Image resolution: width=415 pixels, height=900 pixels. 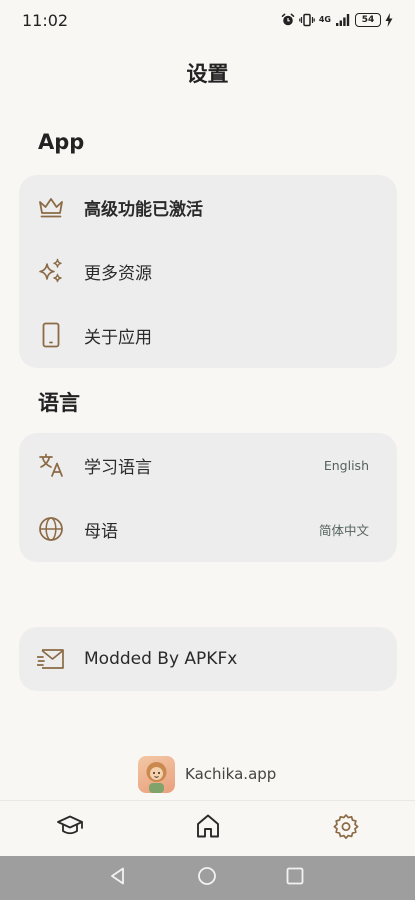 I want to click on premium-activated-label: 高级功能已激活, so click(x=143, y=209).